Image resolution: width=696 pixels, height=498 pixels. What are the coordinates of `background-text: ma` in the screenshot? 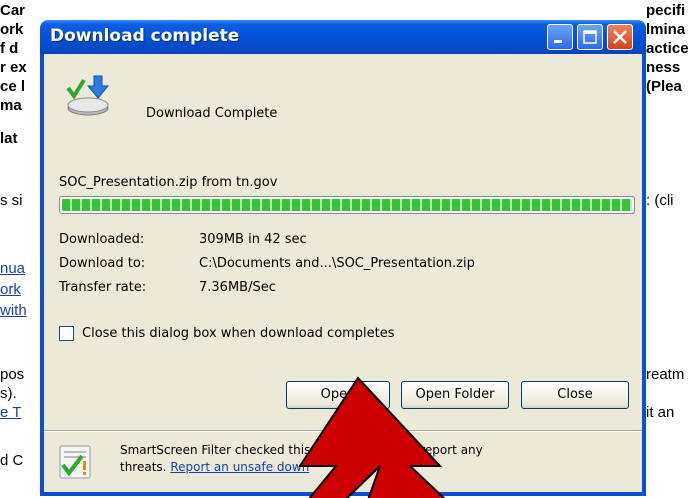 It's located at (11, 105).